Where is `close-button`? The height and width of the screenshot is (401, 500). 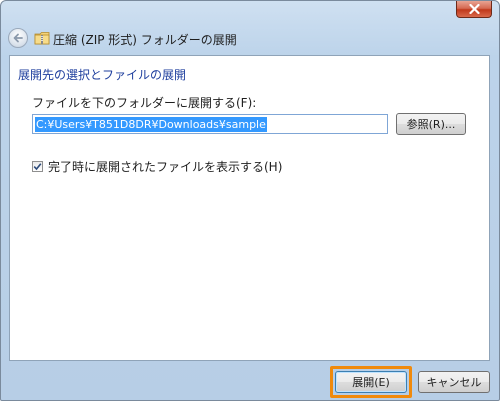
close-button is located at coordinates (474, 9).